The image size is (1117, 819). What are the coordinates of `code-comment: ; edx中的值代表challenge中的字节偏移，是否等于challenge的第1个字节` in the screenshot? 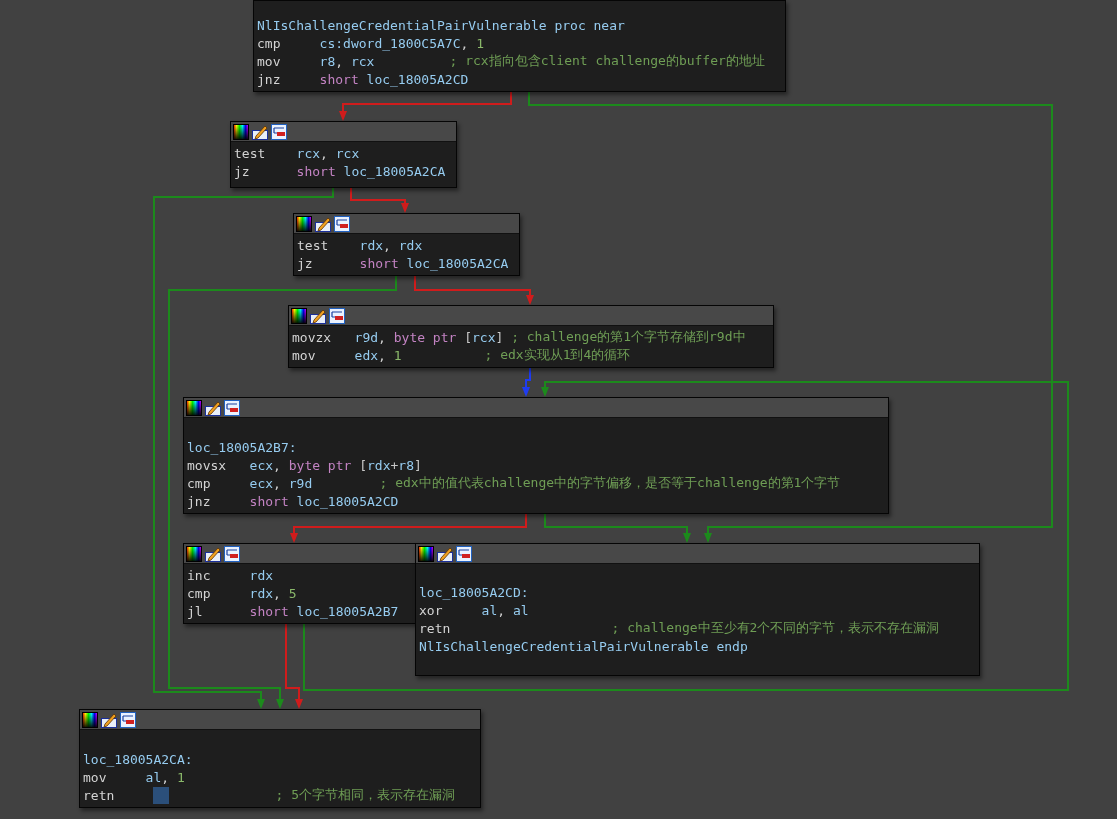 It's located at (610, 483).